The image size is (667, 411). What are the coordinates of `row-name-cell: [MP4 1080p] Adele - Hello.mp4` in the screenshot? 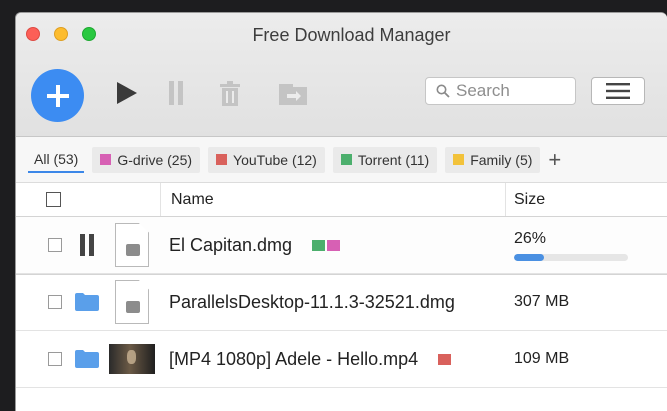 It's located at (333, 359).